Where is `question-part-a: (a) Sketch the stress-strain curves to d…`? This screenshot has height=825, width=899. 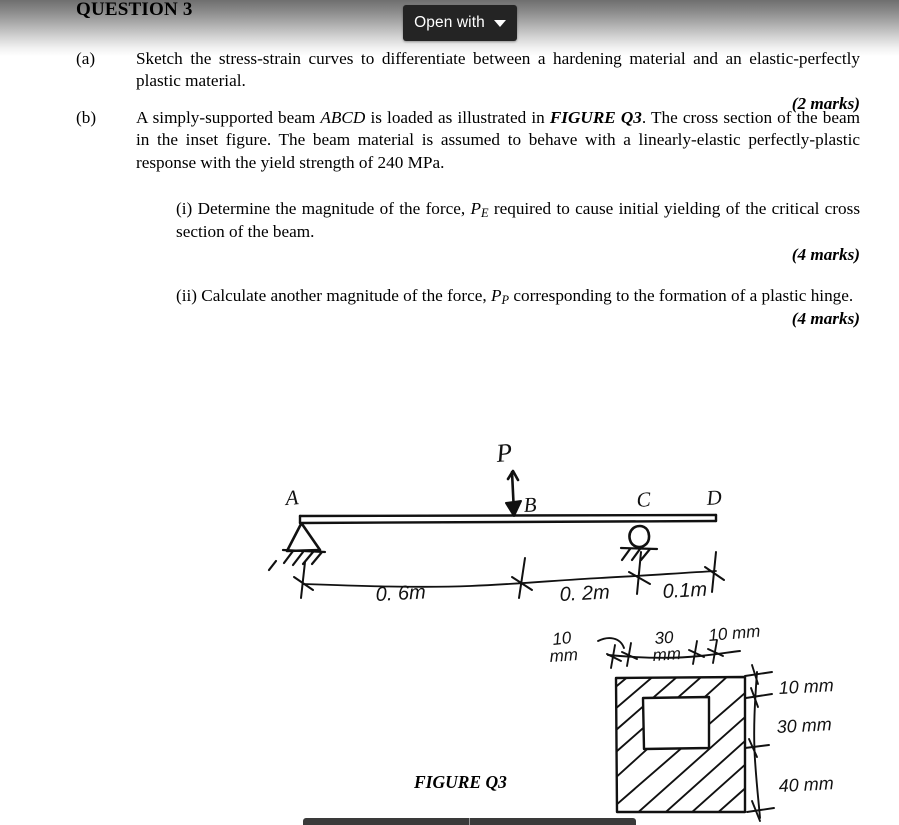
question-part-a: (a) Sketch the stress-strain curves to d… is located at coordinates (468, 81).